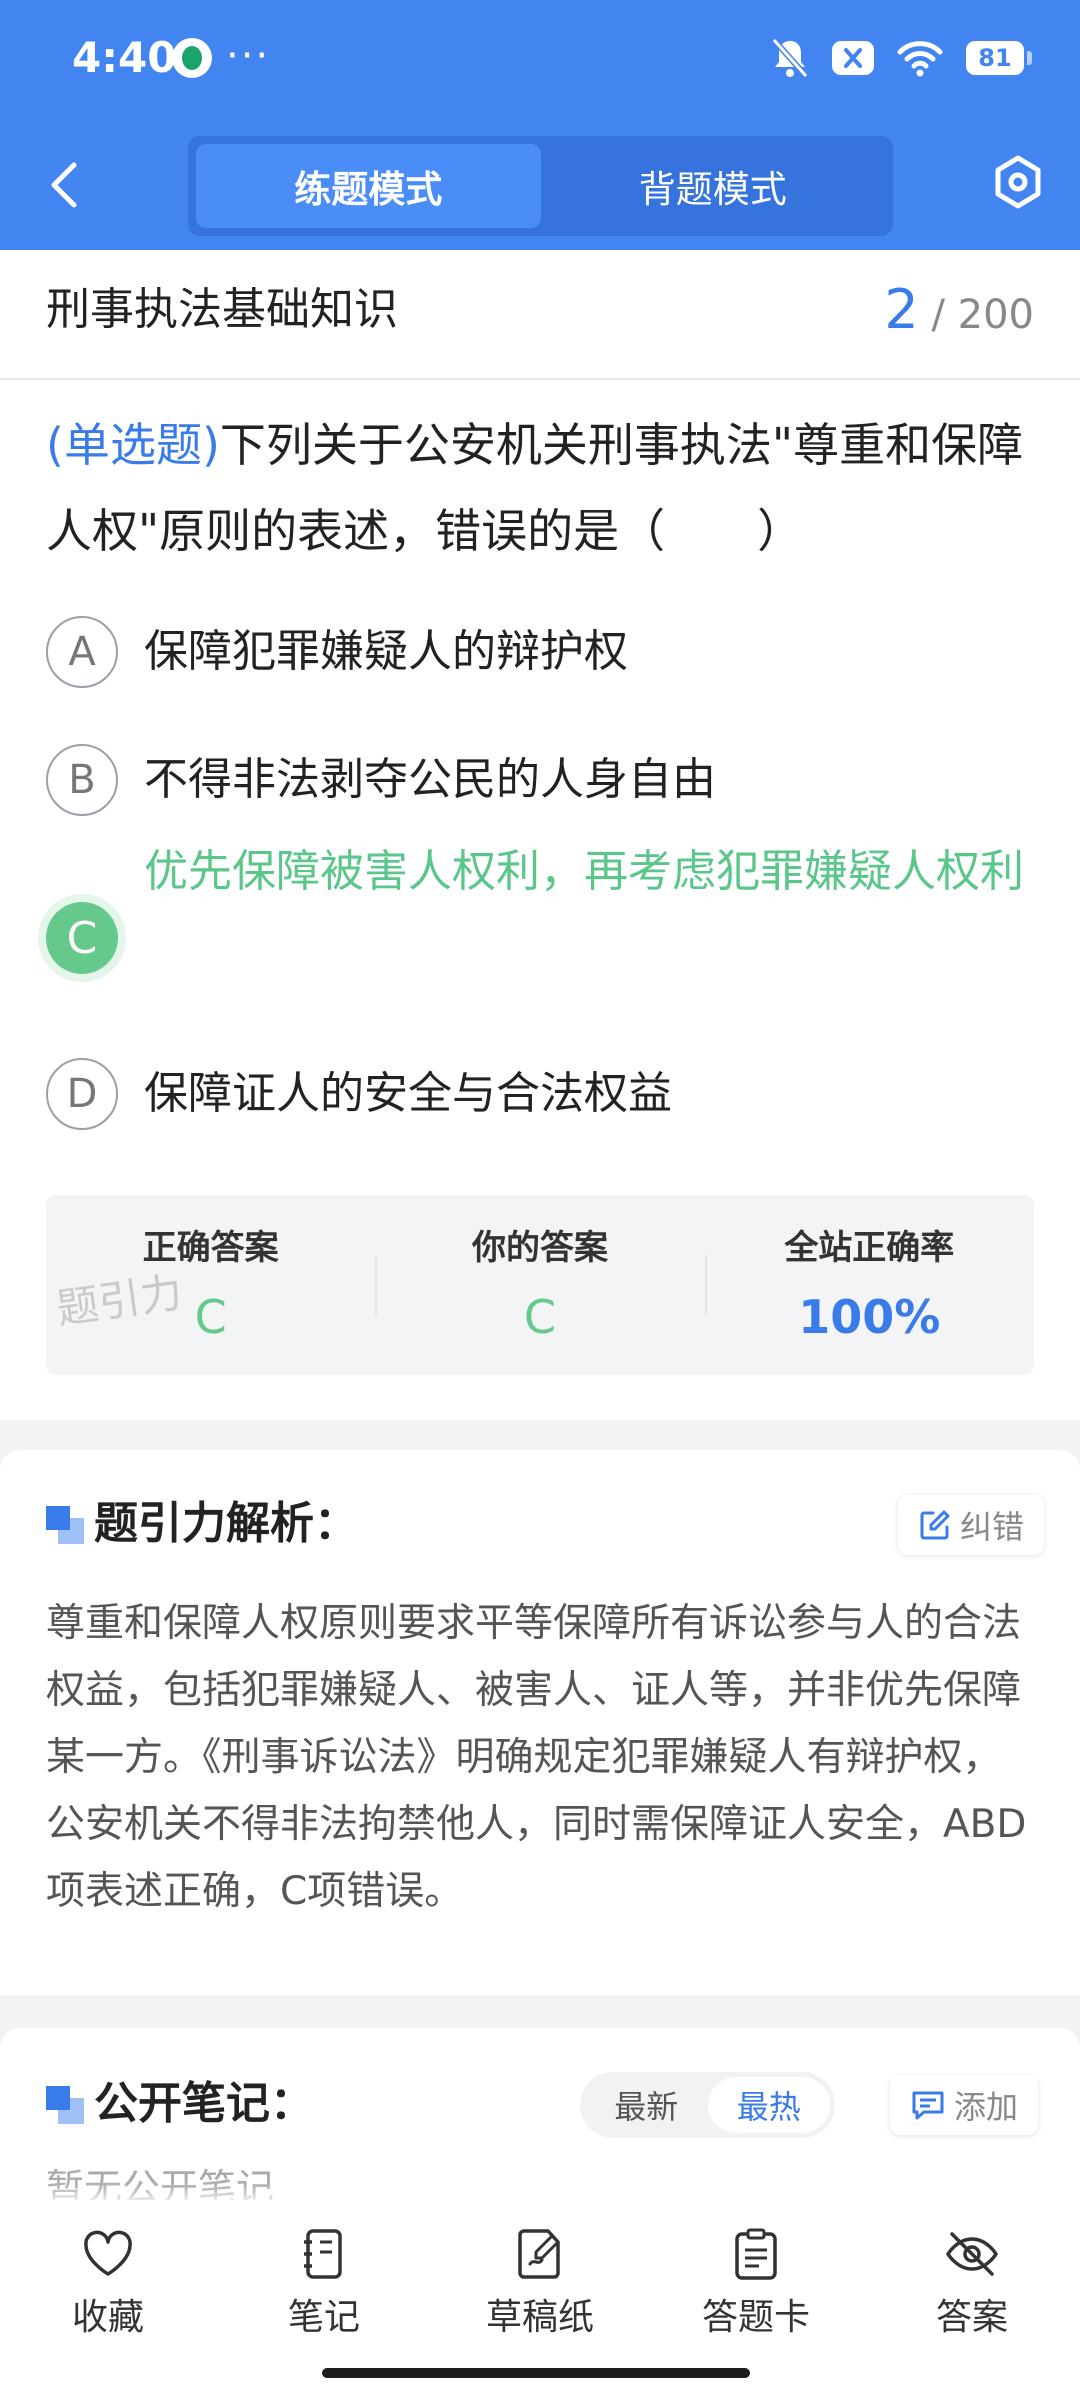  Describe the element at coordinates (584, 871) in the screenshot. I see `option-text: 优先保障被害人权利，再考虑犯罪嫌疑人权利` at that location.